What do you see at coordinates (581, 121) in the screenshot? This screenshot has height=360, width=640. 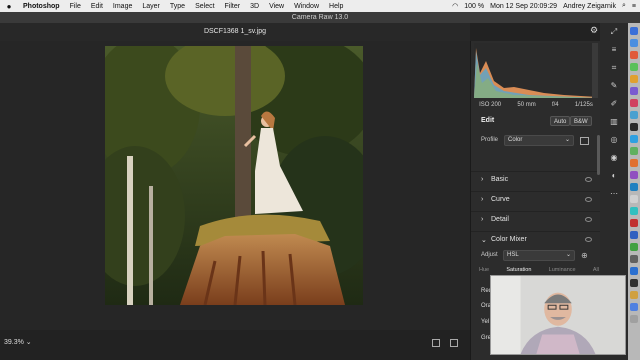 I see `bw-button: B&W` at bounding box center [581, 121].